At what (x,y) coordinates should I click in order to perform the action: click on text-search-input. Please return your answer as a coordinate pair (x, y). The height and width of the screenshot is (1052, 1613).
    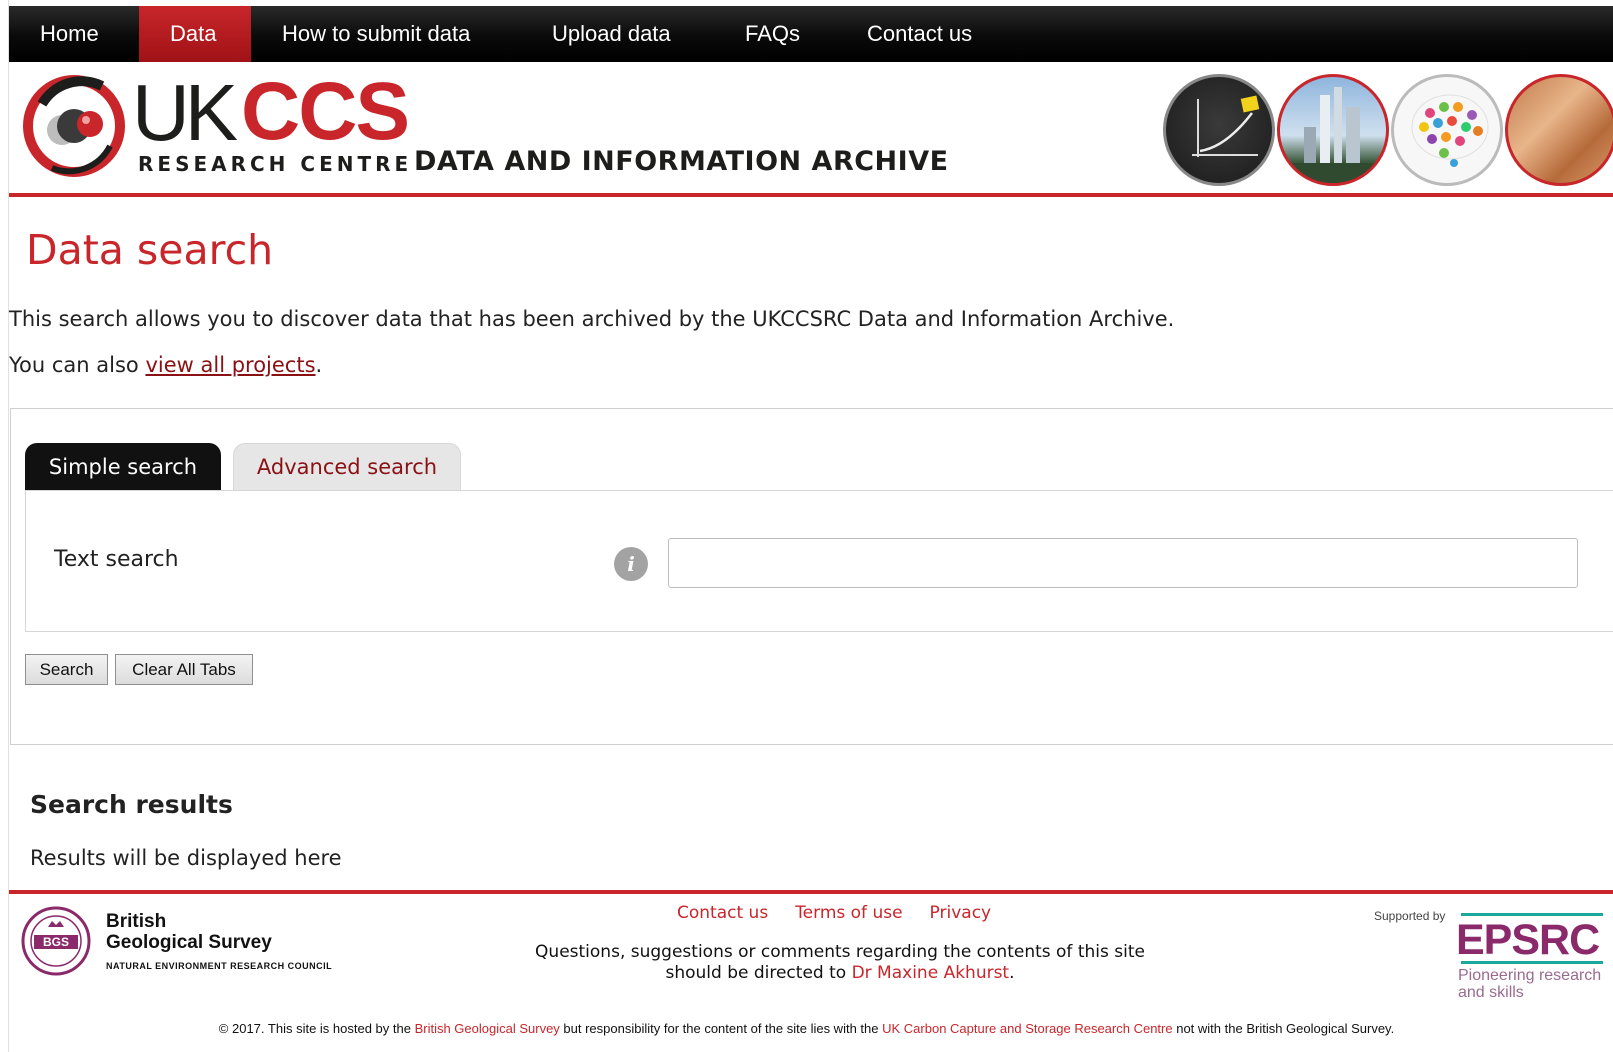
    Looking at the image, I should click on (1123, 563).